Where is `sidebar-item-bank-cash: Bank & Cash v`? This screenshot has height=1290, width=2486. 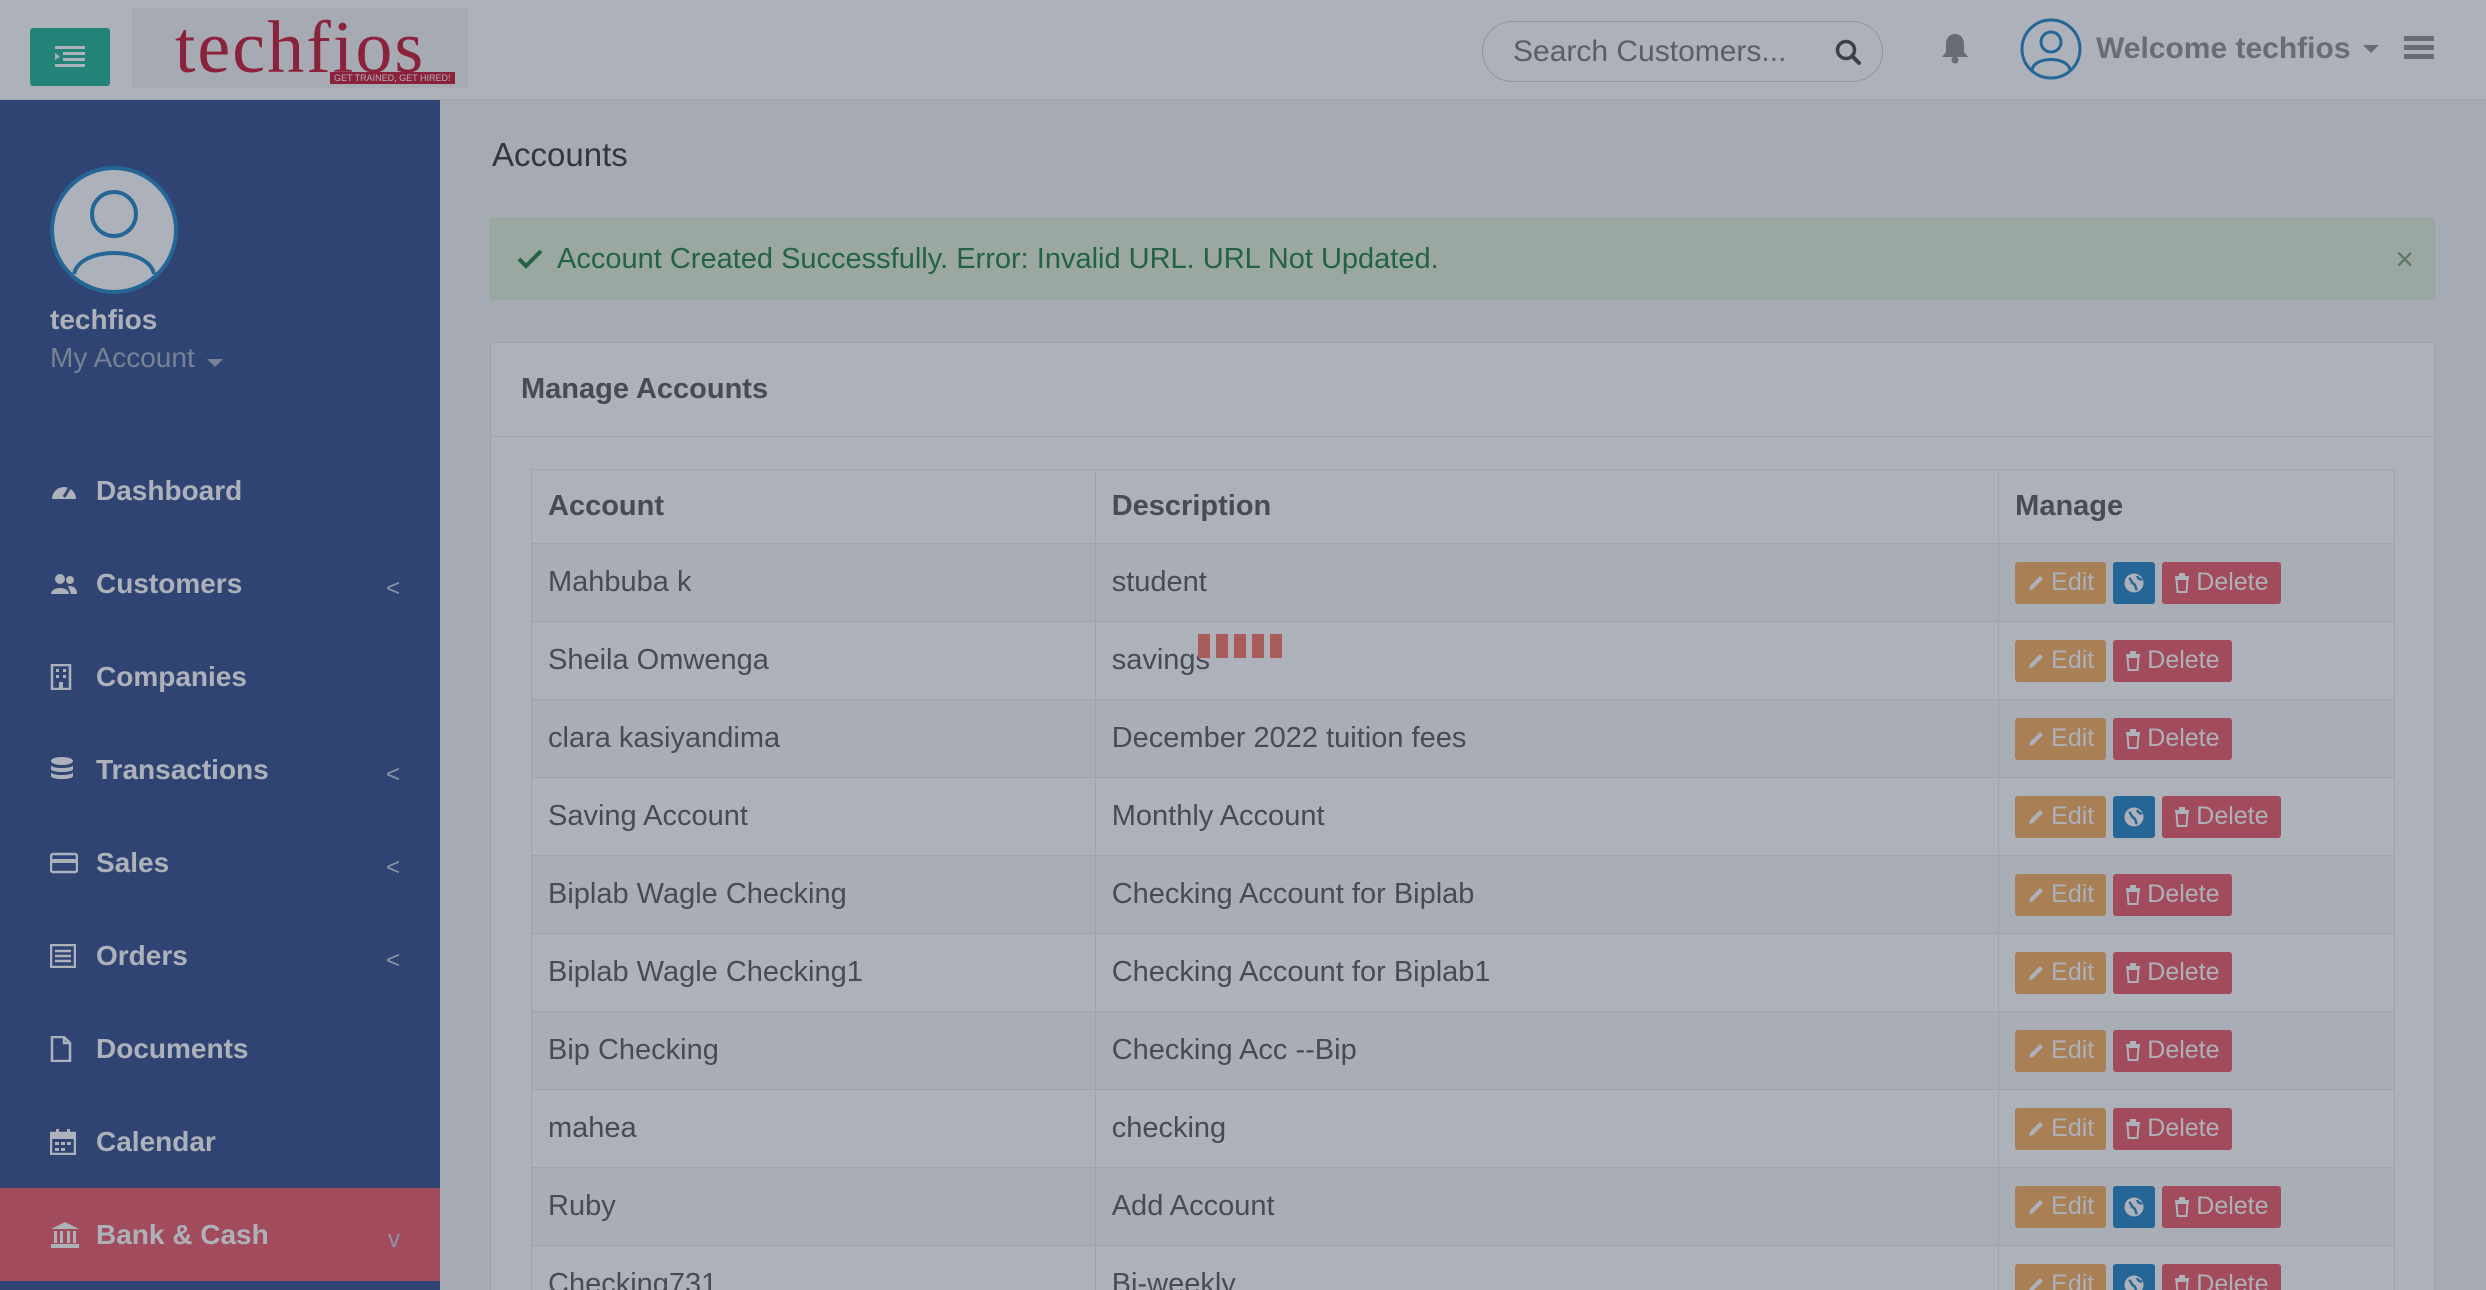
sidebar-item-bank-cash: Bank & Cash v is located at coordinates (220, 1234).